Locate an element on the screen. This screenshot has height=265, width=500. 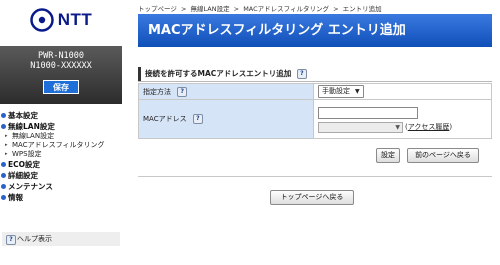
method-select: 手動設定 ▼ is located at coordinates (341, 91).